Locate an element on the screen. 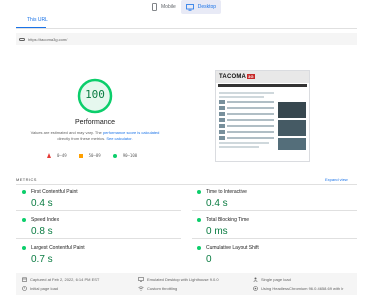 The height and width of the screenshot is (300, 373). metric-name: First Contentful Paint is located at coordinates (54, 192).